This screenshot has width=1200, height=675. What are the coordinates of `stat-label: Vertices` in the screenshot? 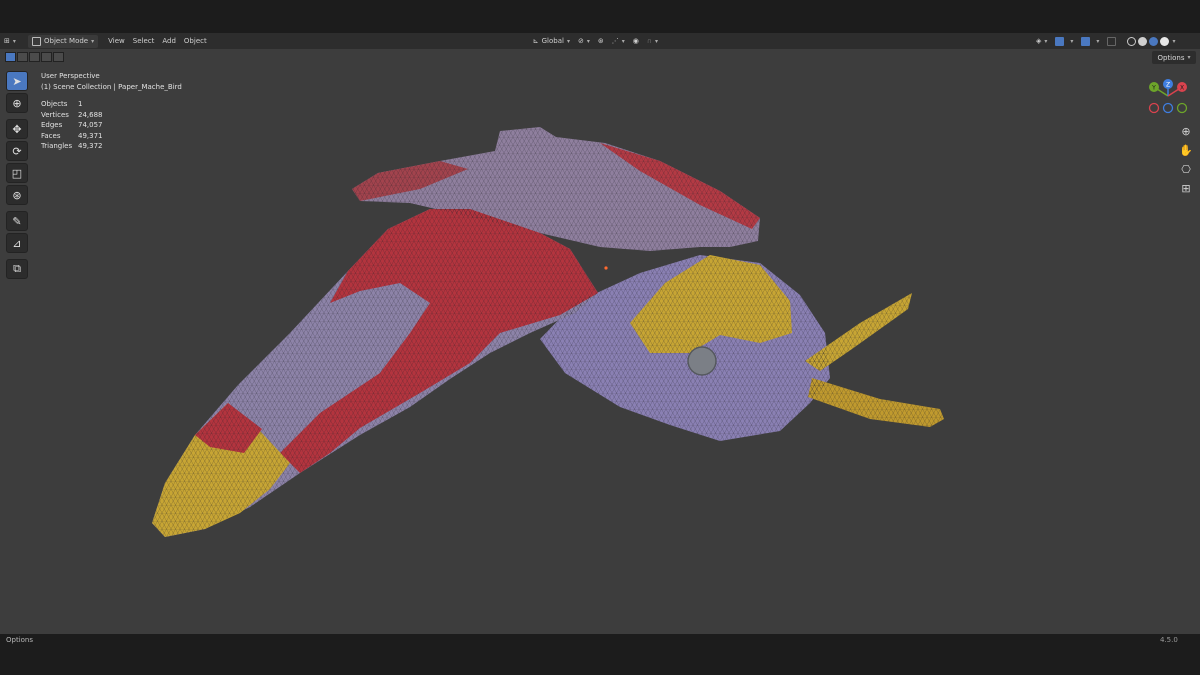 It's located at (55, 114).